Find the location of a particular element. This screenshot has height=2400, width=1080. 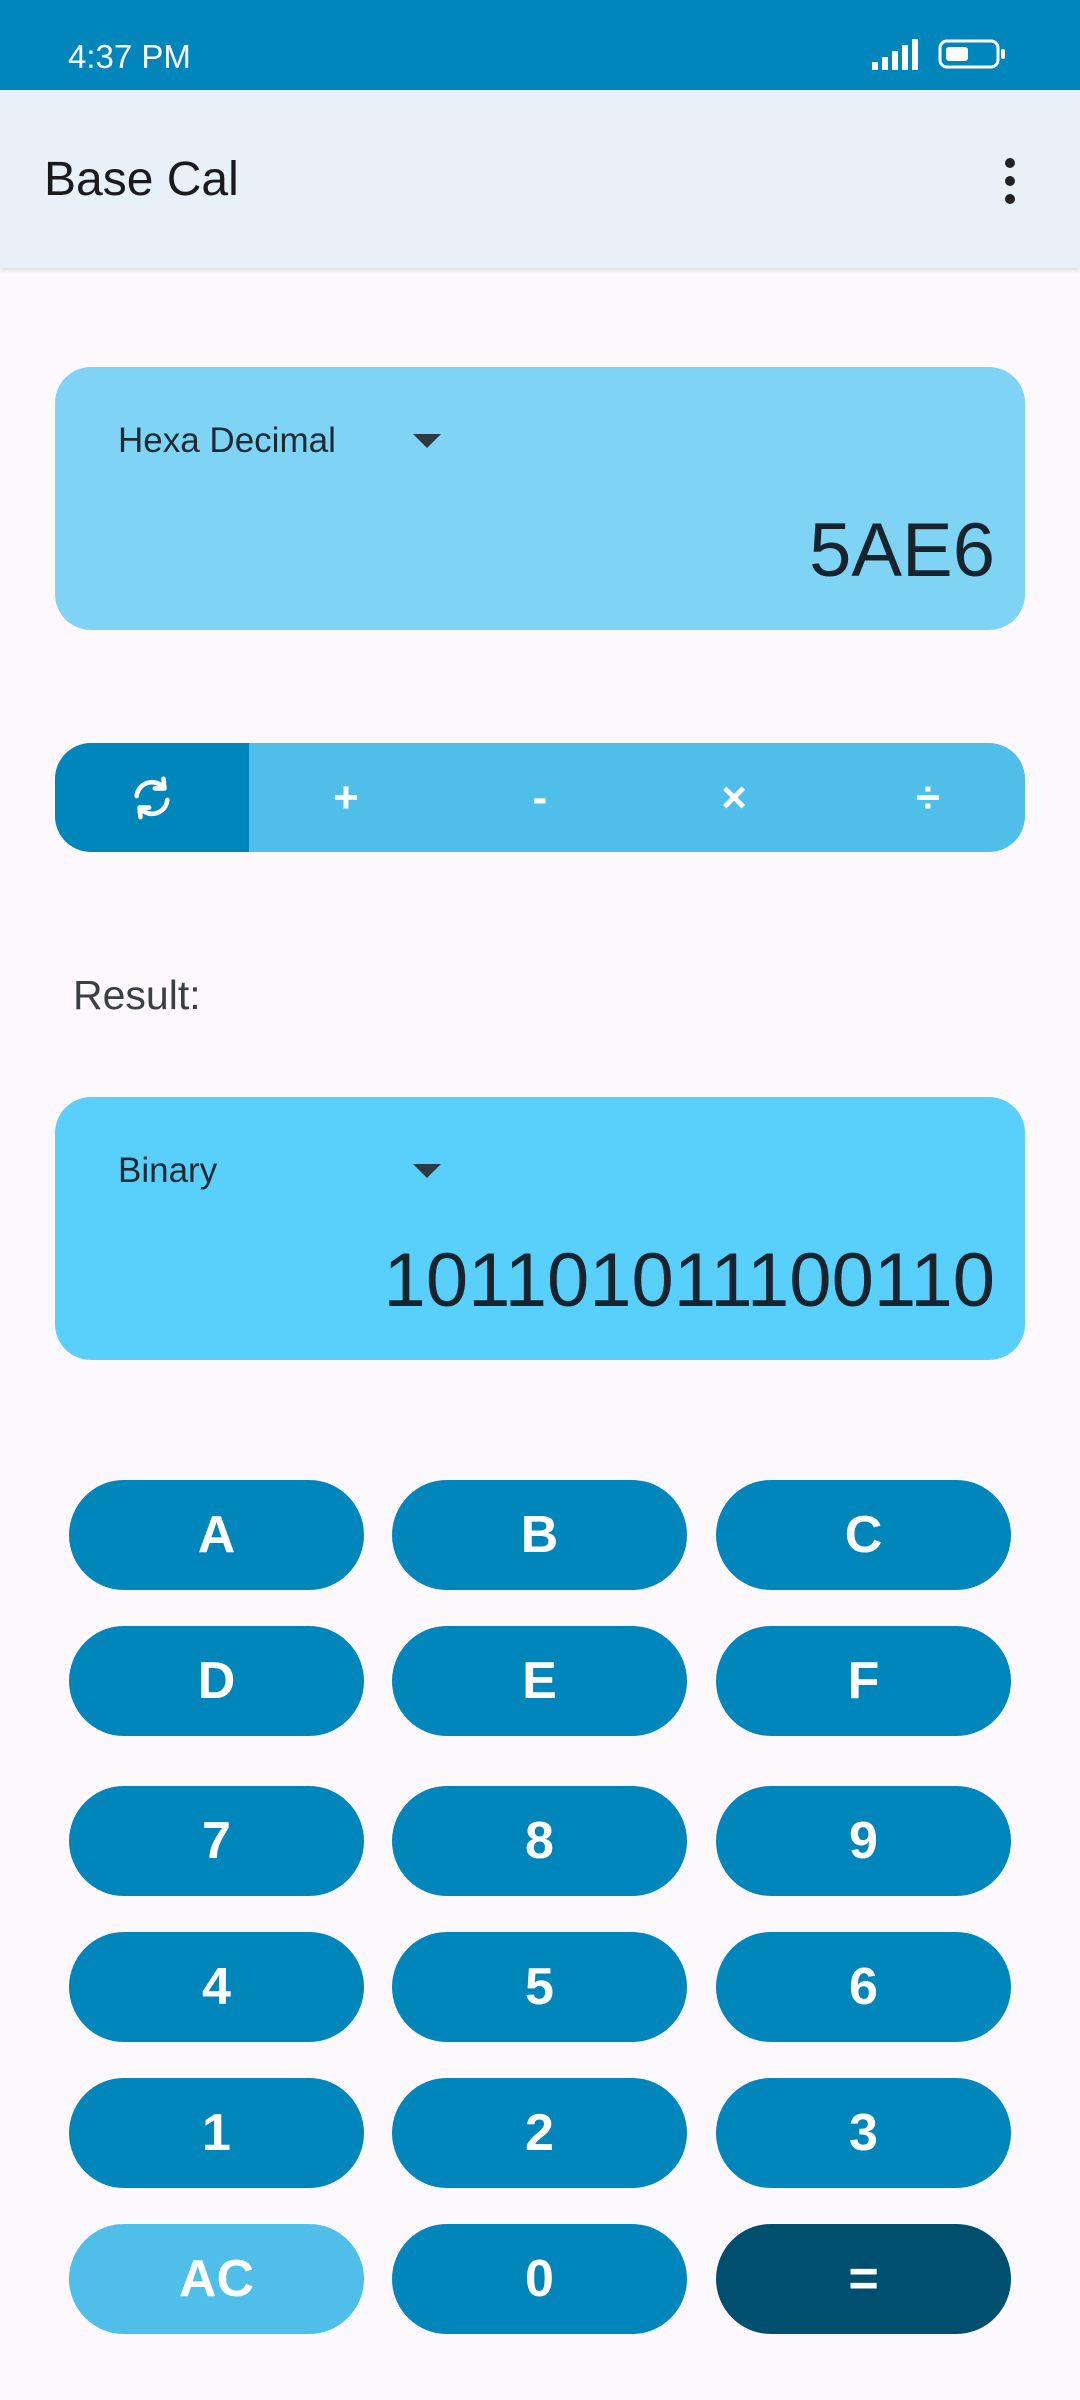

key-8: 8 is located at coordinates (539, 1841).